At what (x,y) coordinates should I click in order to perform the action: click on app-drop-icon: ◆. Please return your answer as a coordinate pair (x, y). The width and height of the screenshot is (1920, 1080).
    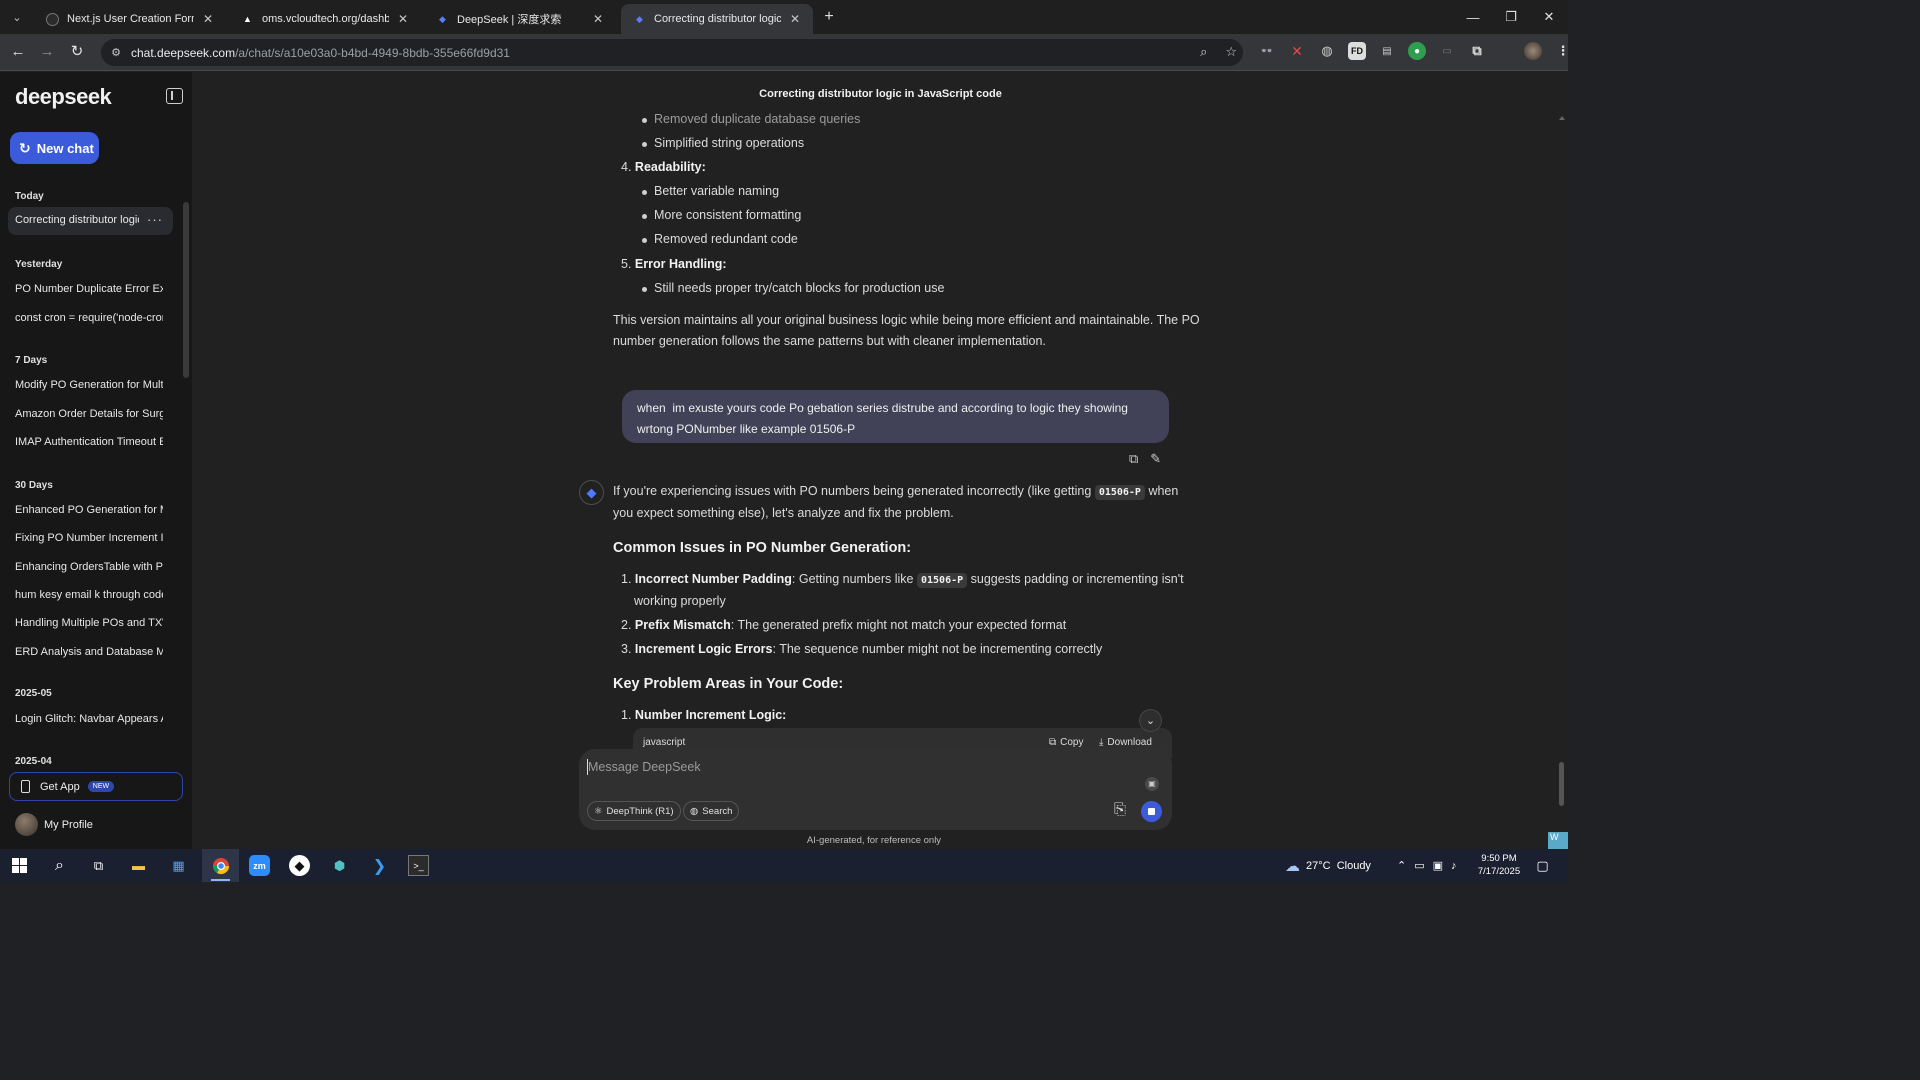
    Looking at the image, I should click on (299, 865).